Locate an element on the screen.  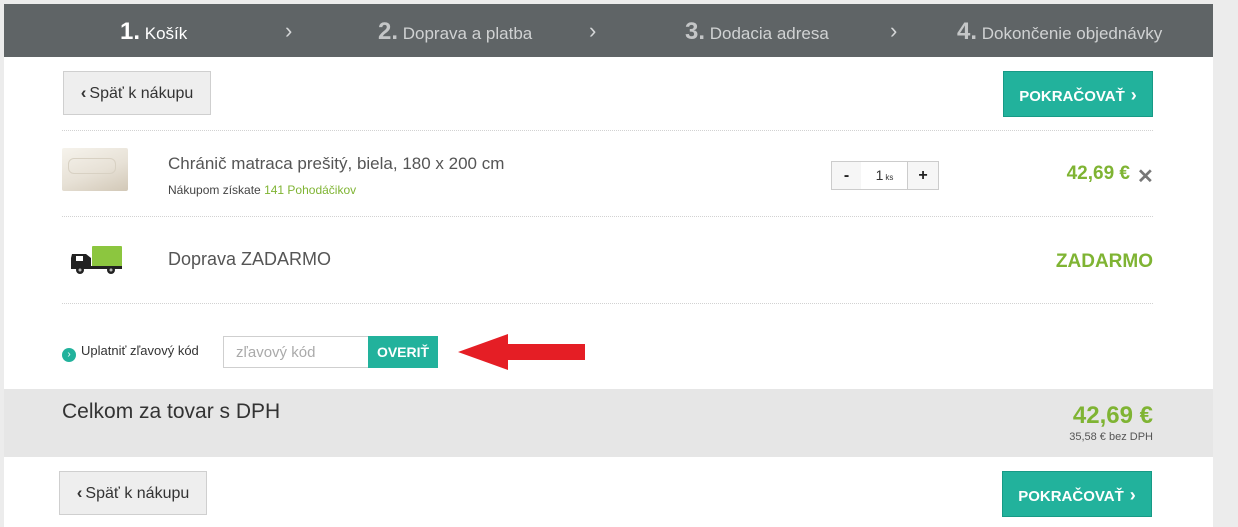
verify-discount-button: OVERIŤ is located at coordinates (403, 352).